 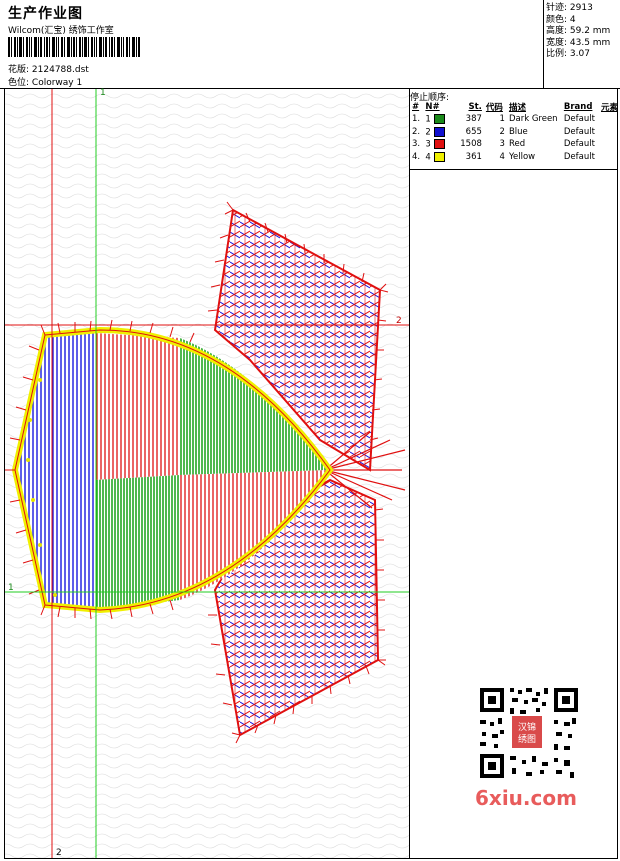 What do you see at coordinates (513, 169) in the screenshot?
I see `panel-rule` at bounding box center [513, 169].